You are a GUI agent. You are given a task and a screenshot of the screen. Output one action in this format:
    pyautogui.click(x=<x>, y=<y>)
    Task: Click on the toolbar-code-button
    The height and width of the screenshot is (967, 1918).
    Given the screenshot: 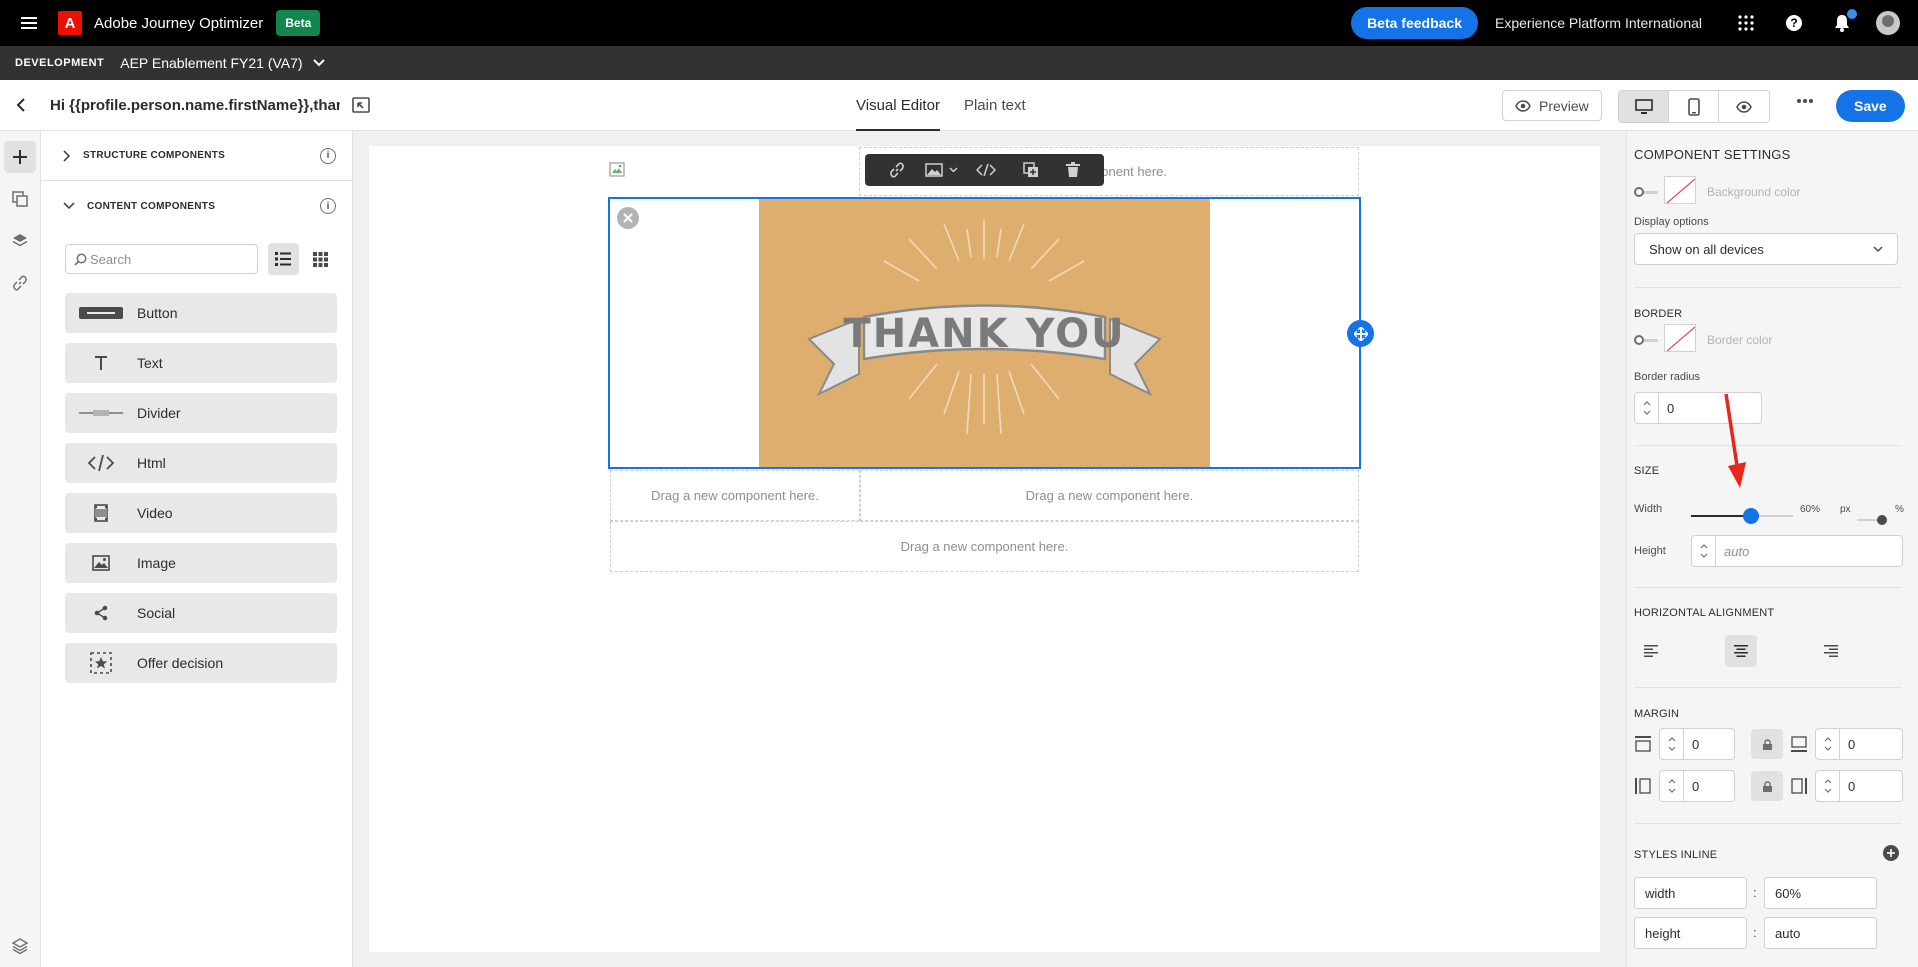 What is the action you would take?
    pyautogui.click(x=986, y=170)
    